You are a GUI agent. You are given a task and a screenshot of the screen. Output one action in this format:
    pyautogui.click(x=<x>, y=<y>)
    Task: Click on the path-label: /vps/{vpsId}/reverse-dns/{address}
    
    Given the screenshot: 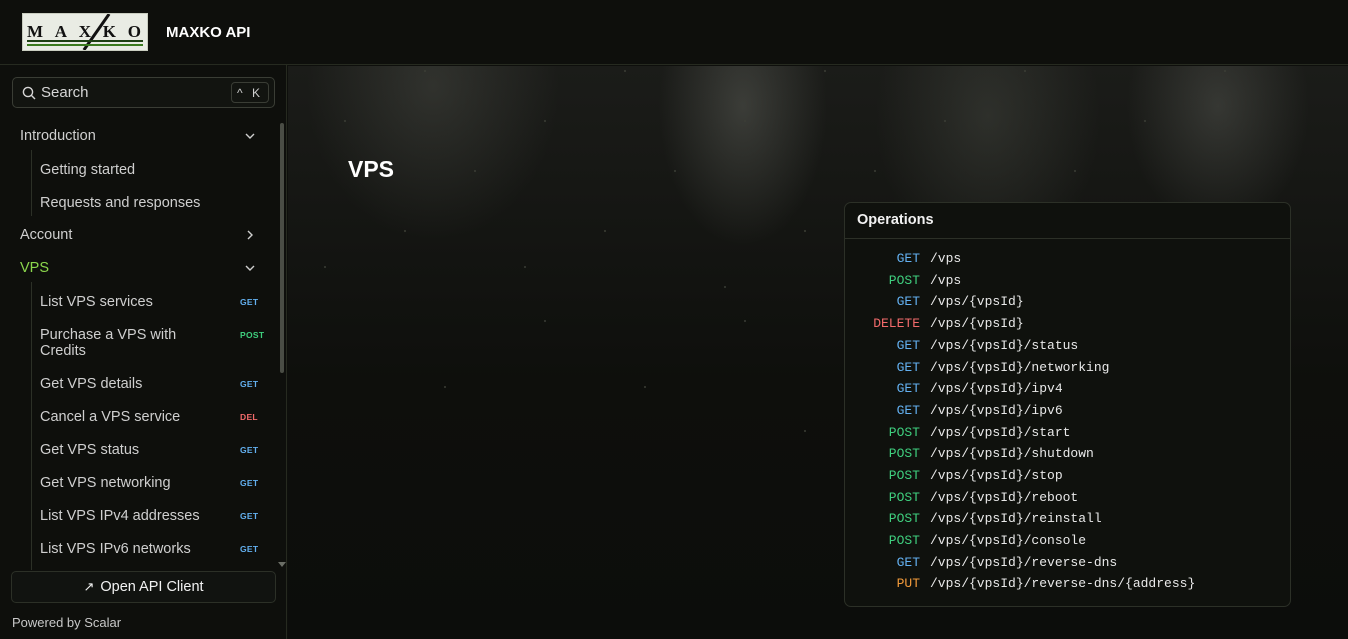 What is the action you would take?
    pyautogui.click(x=1063, y=583)
    